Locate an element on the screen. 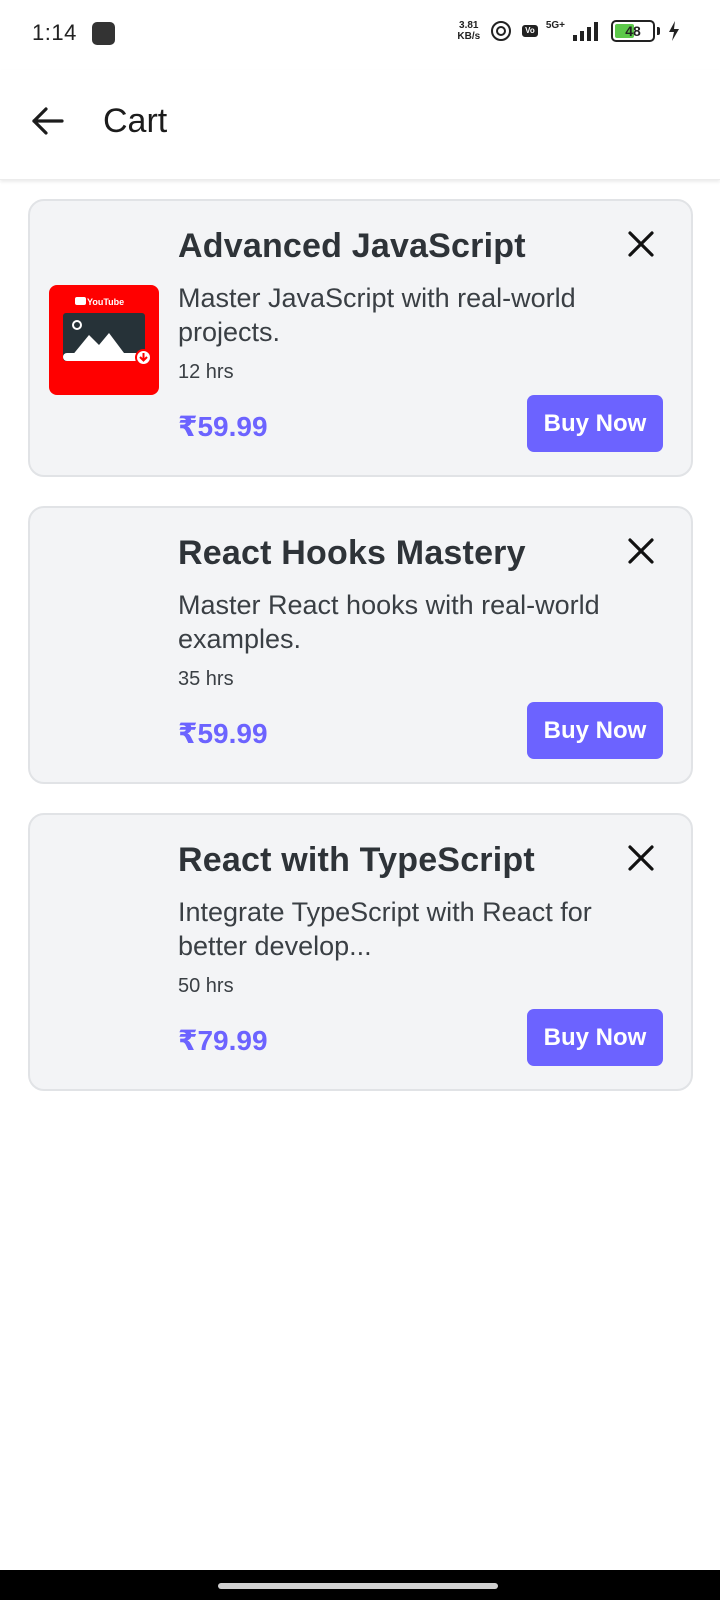 The height and width of the screenshot is (1600, 720). course-title: Advanced JavaScript is located at coordinates (352, 246).